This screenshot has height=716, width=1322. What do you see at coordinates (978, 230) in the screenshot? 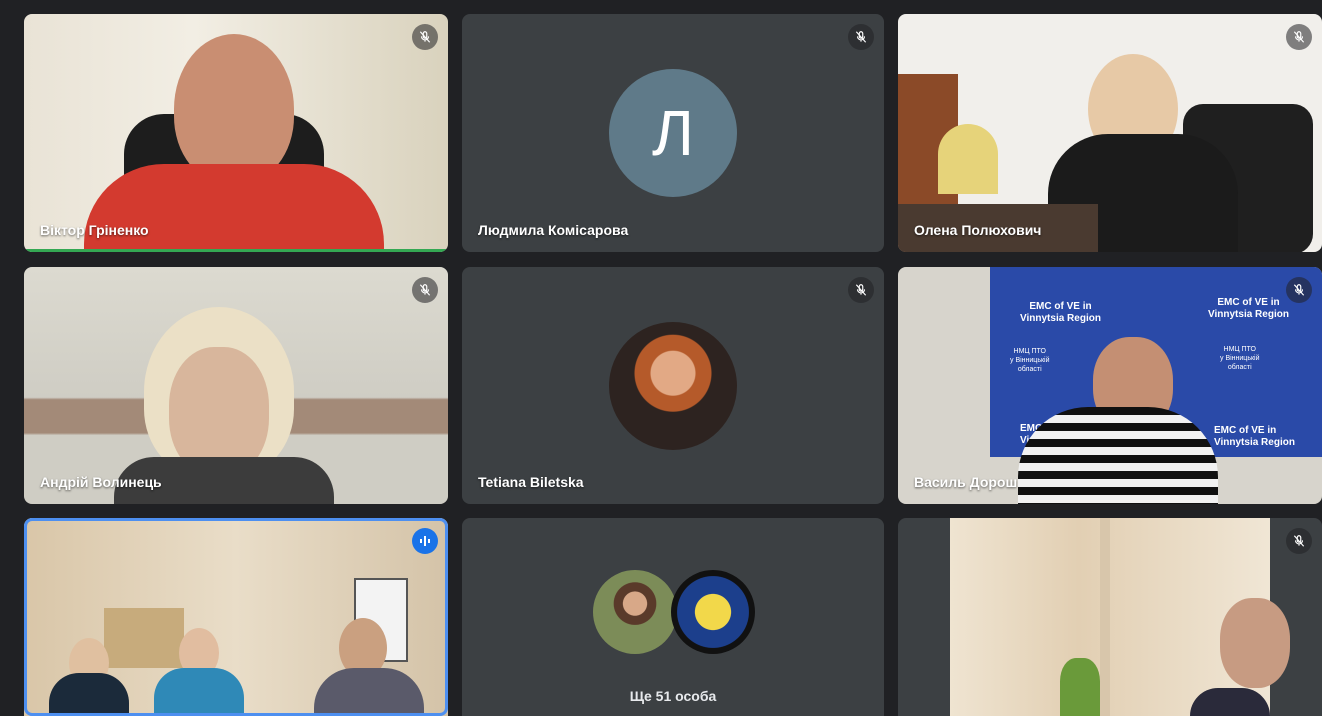
I see `participant-name: Олена Полюхович` at bounding box center [978, 230].